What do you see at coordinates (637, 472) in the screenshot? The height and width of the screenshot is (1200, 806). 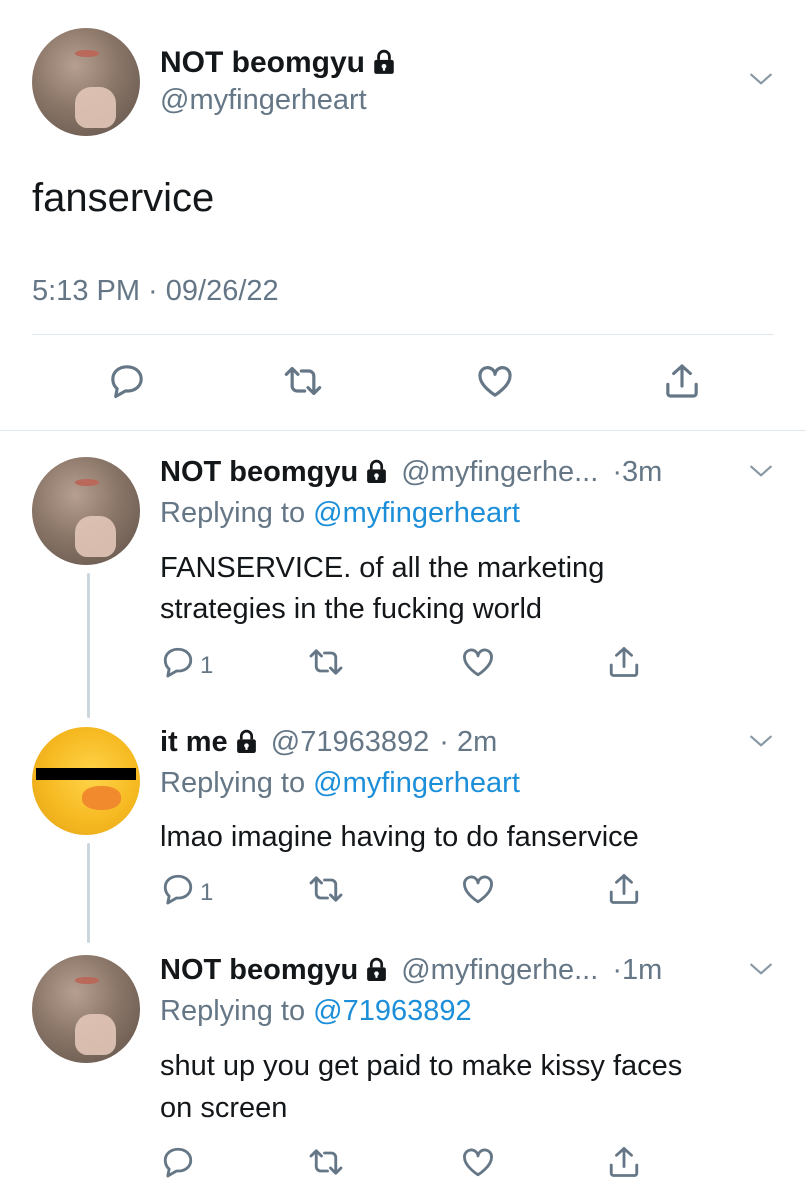 I see `reply-time: ·3m` at bounding box center [637, 472].